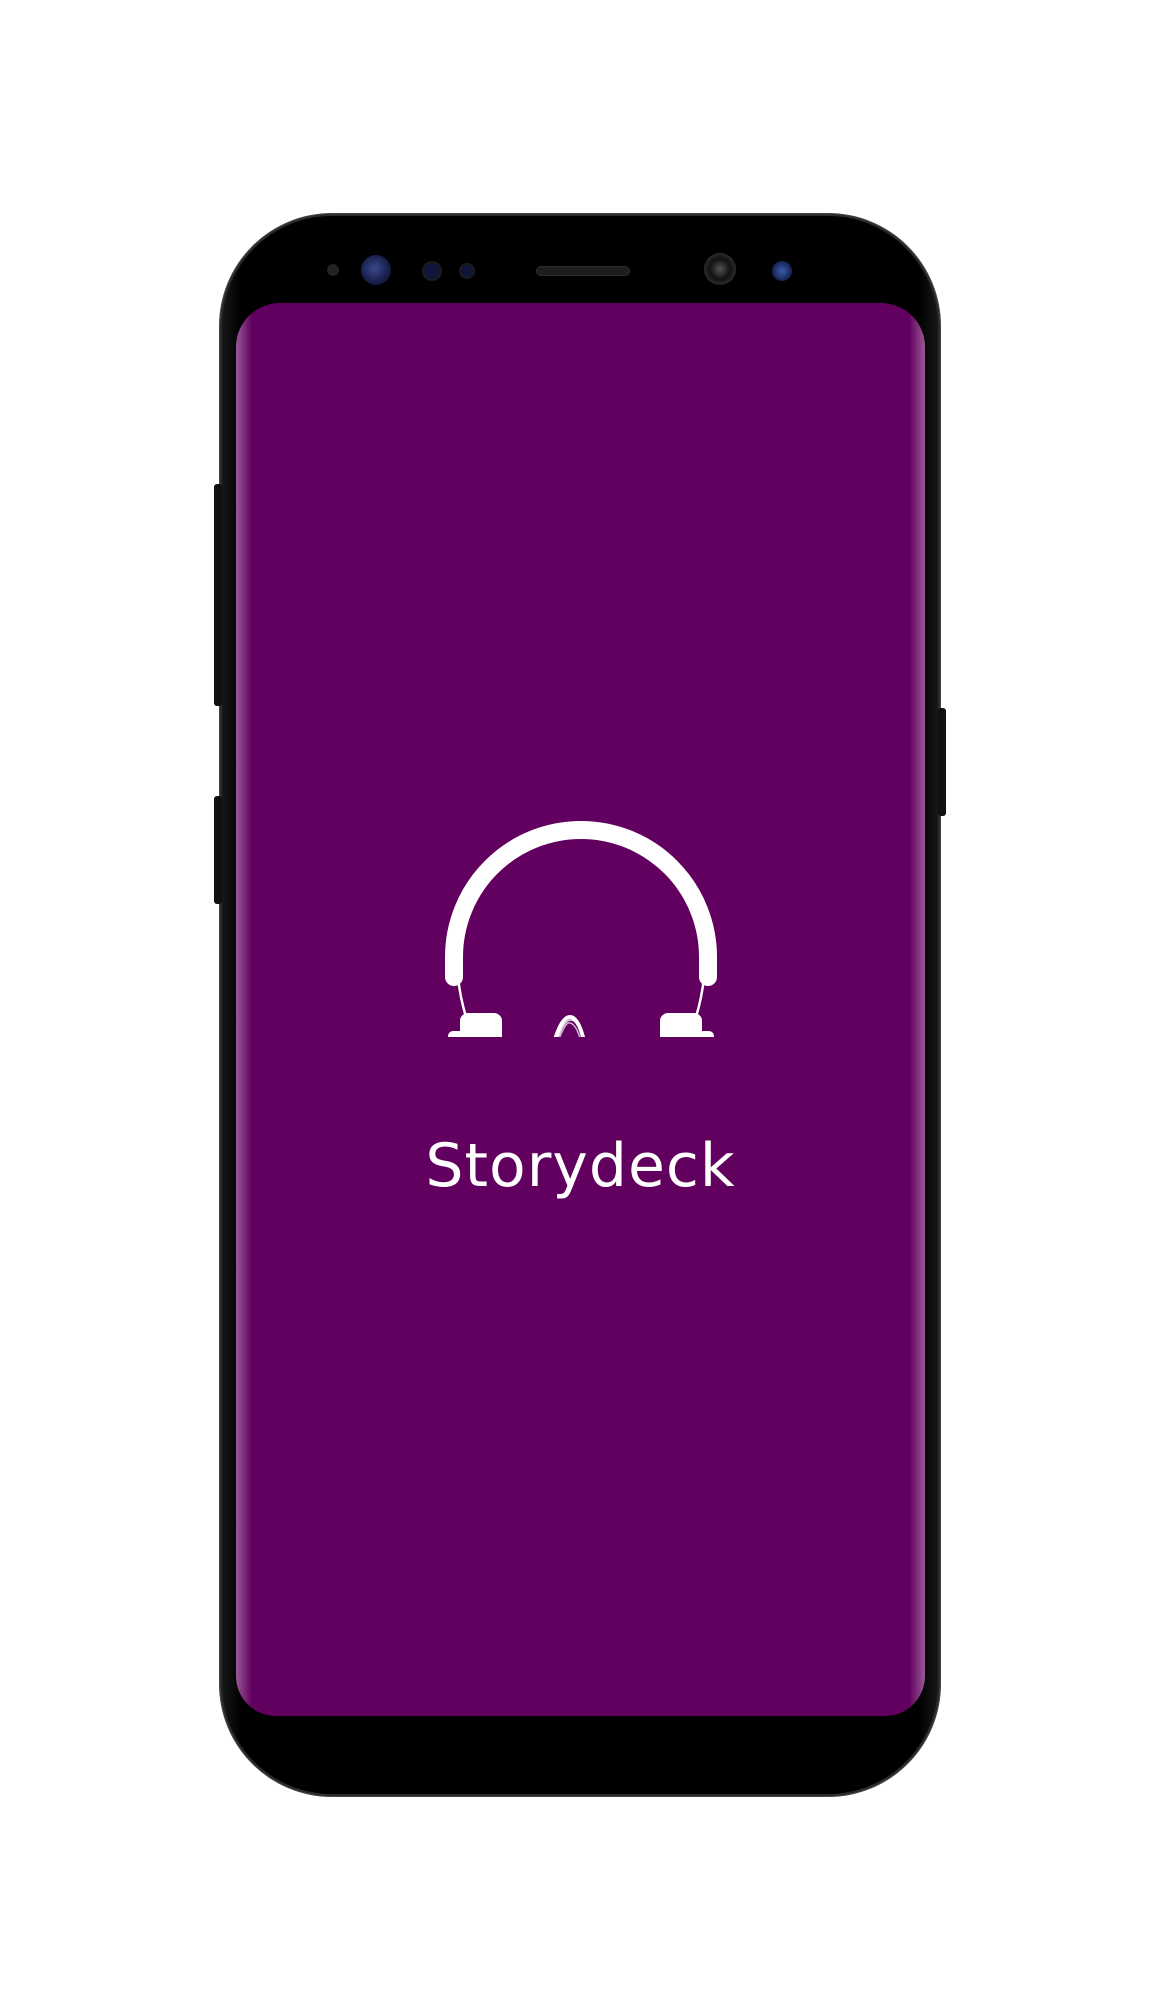 The width and height of the screenshot is (1157, 2000). I want to click on volume-down-button, so click(218, 850).